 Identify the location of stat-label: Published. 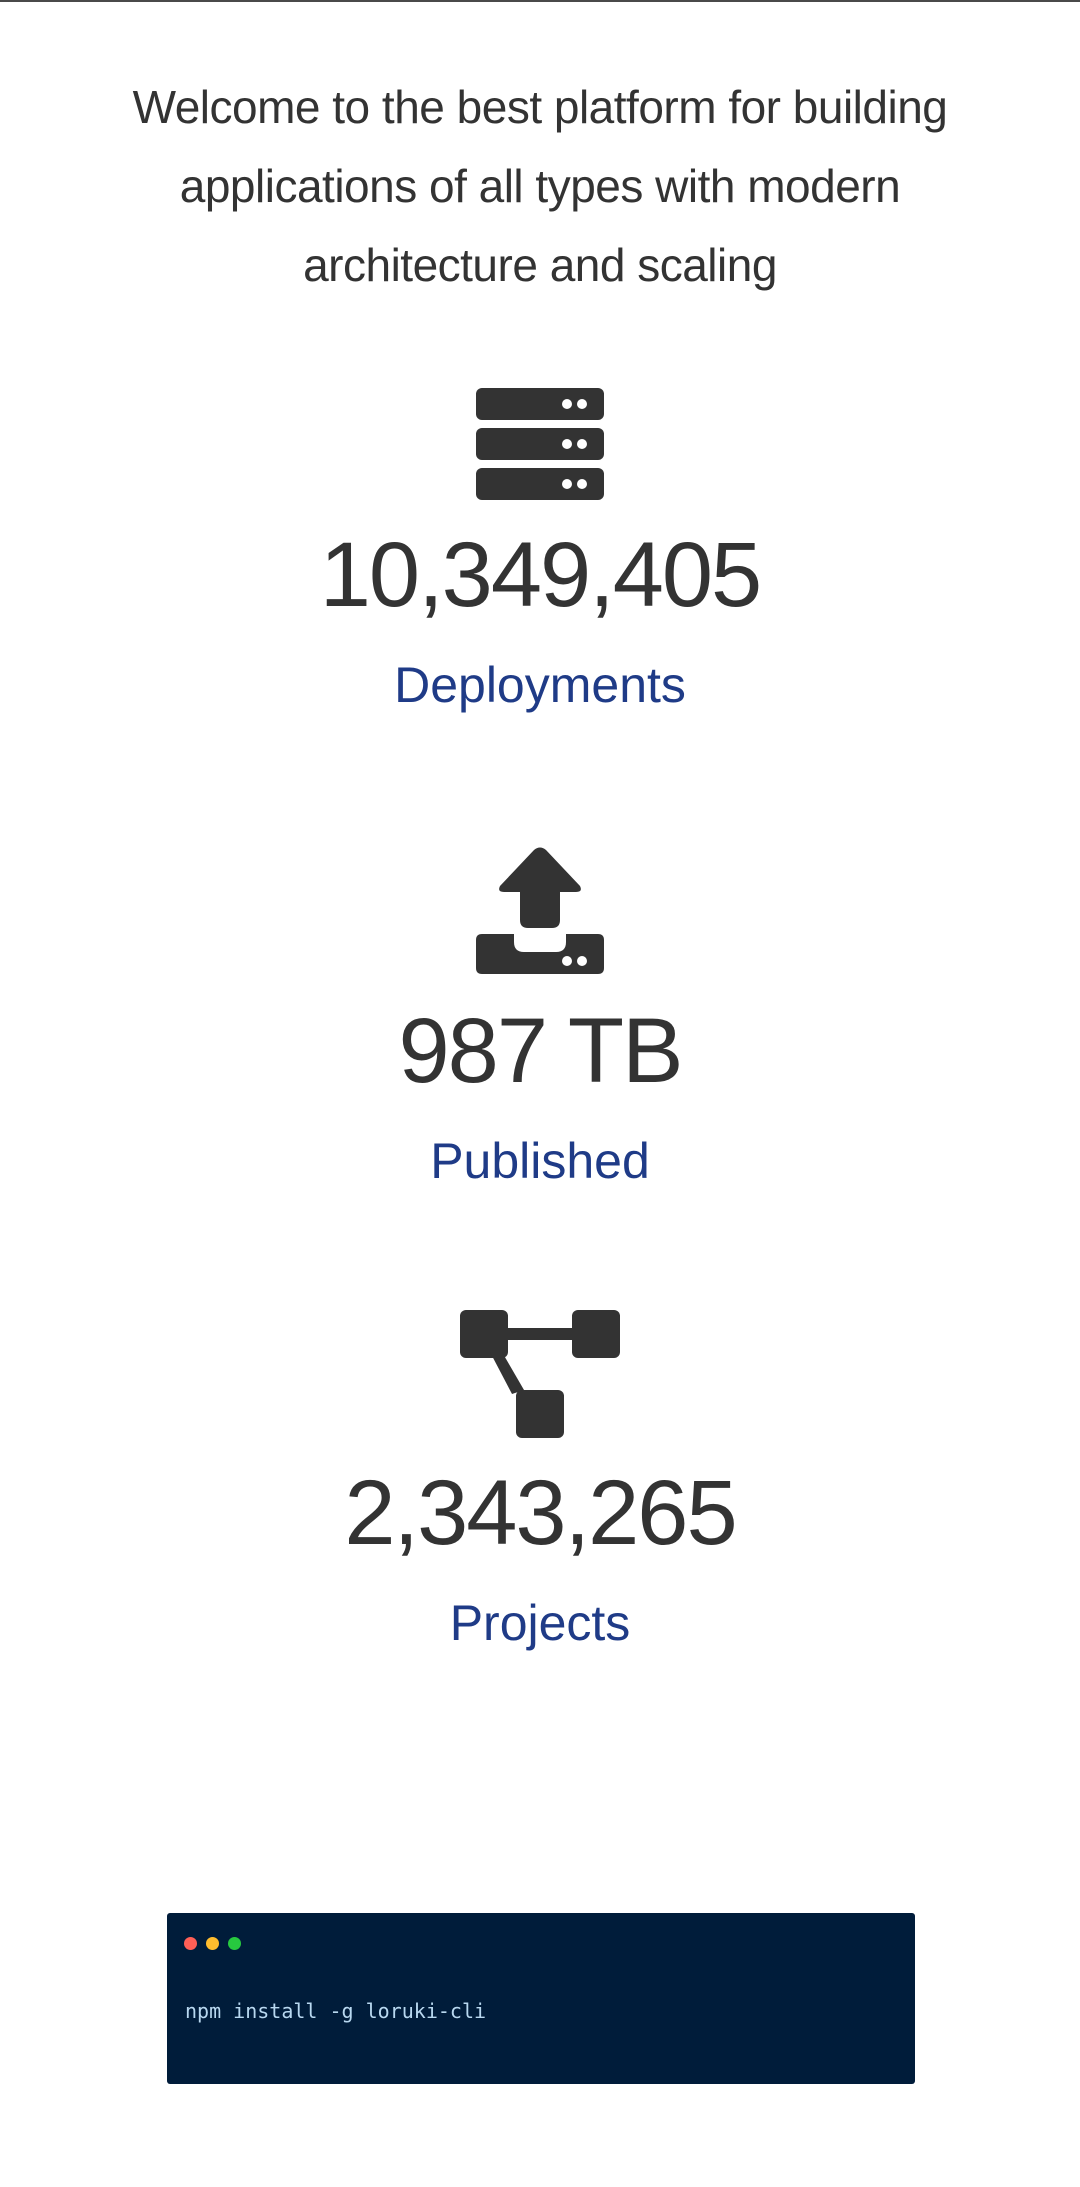
(540, 1161).